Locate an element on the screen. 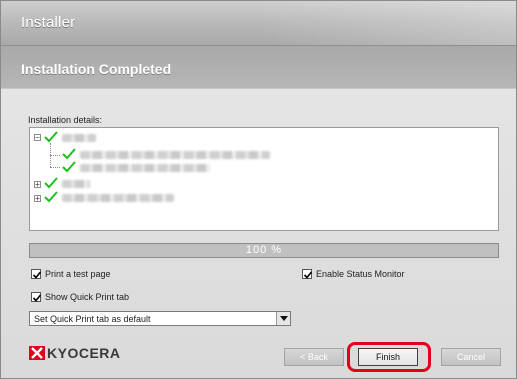 This screenshot has height=379, width=517. show-quick-print-tab-checkbox is located at coordinates (36, 297).